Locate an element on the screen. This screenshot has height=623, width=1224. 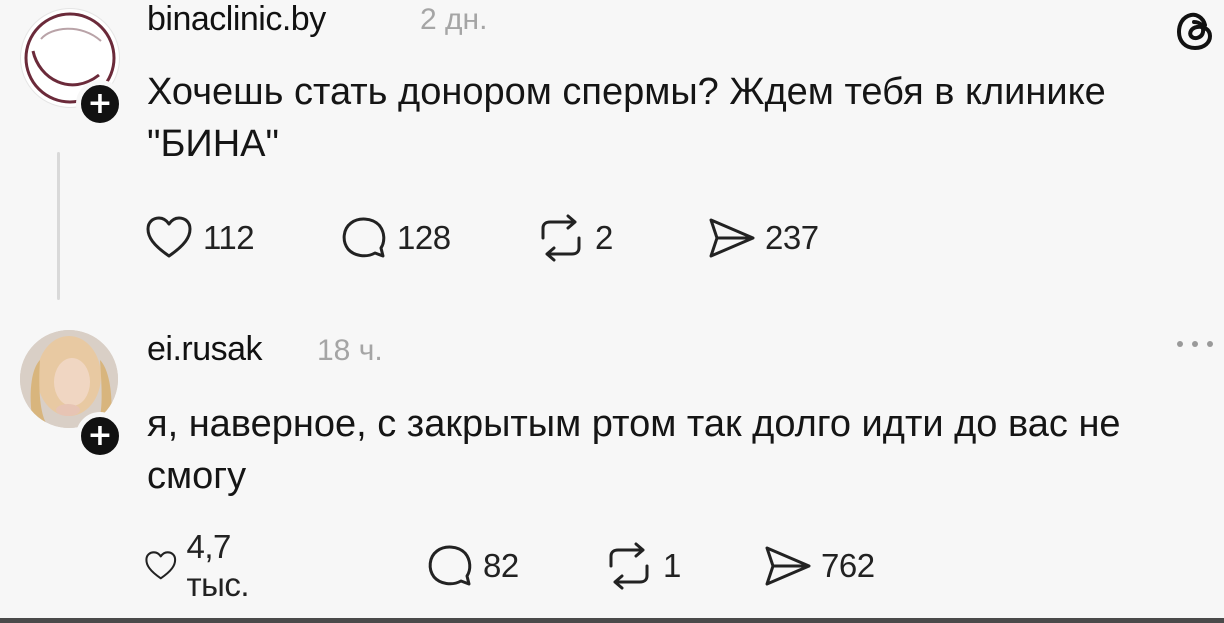
like-count: 4,7 тыс. is located at coordinates (218, 565).